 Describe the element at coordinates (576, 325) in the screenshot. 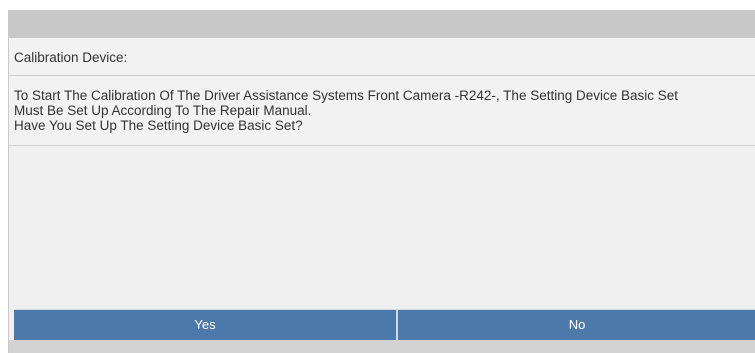

I see `no-button: No` at that location.